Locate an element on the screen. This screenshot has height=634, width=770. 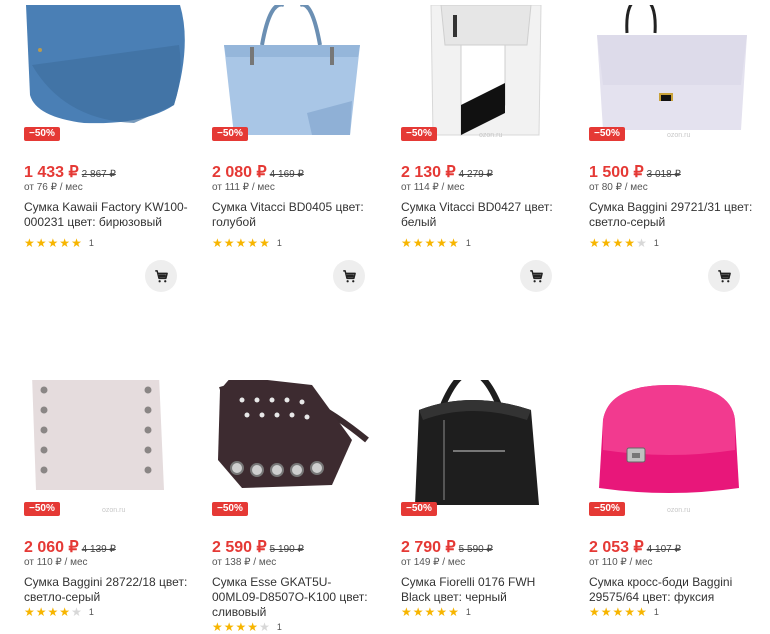
price-row: 2 130 ₽4 279 ₽ is located at coordinates (447, 172).